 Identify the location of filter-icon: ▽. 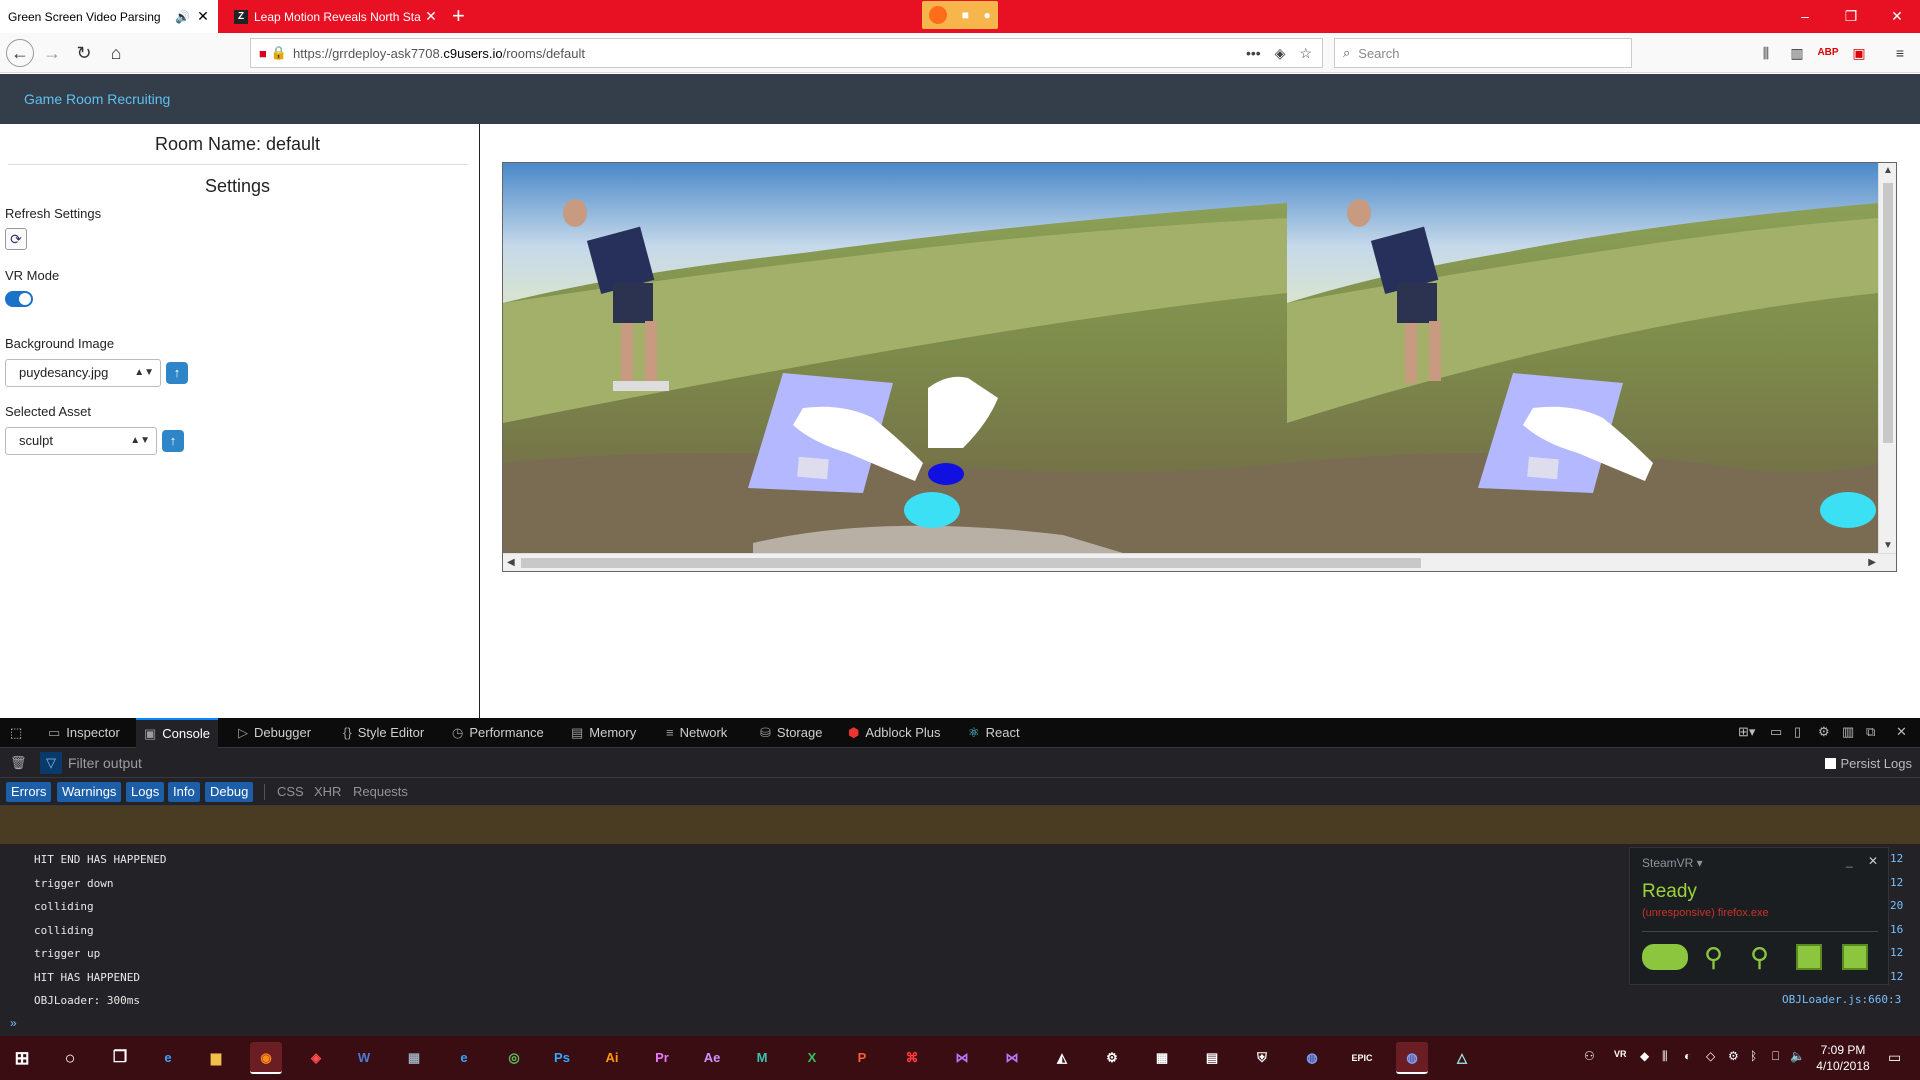
(51, 763).